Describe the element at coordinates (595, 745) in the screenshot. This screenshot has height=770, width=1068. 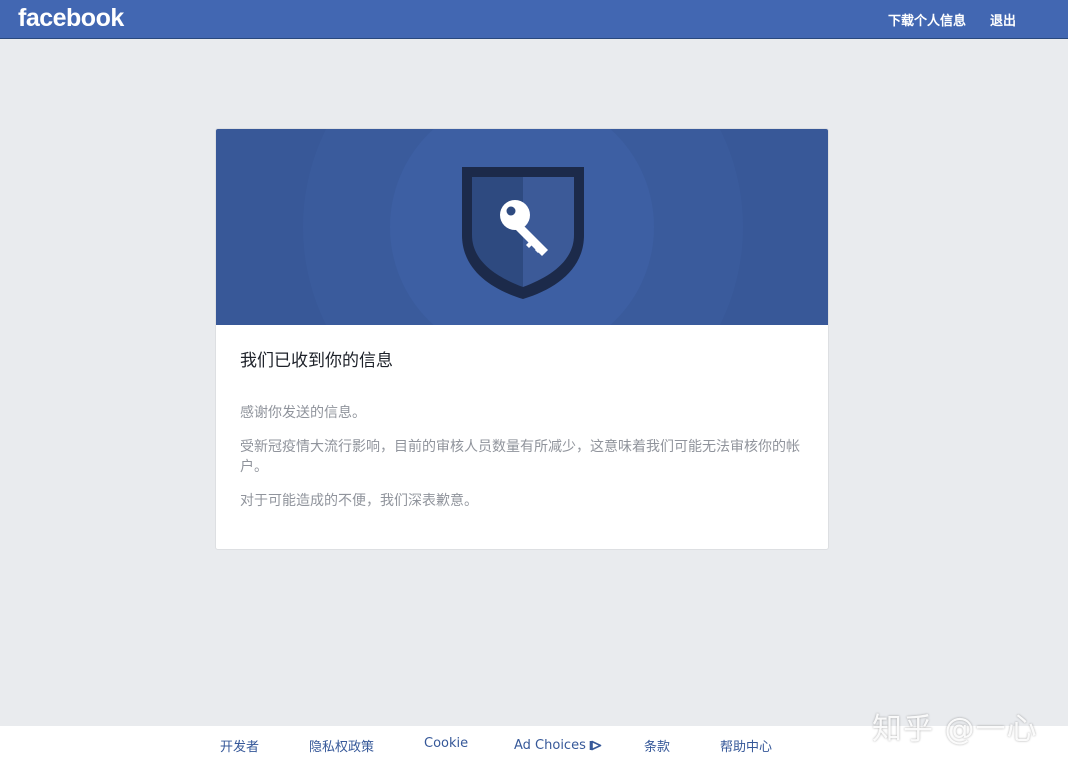
I see `ad-choices-icon` at that location.